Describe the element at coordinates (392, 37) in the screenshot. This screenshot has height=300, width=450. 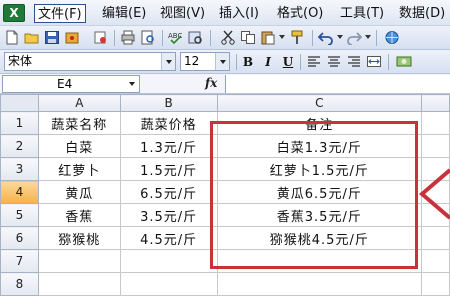
I see `hyperlink-icon` at that location.